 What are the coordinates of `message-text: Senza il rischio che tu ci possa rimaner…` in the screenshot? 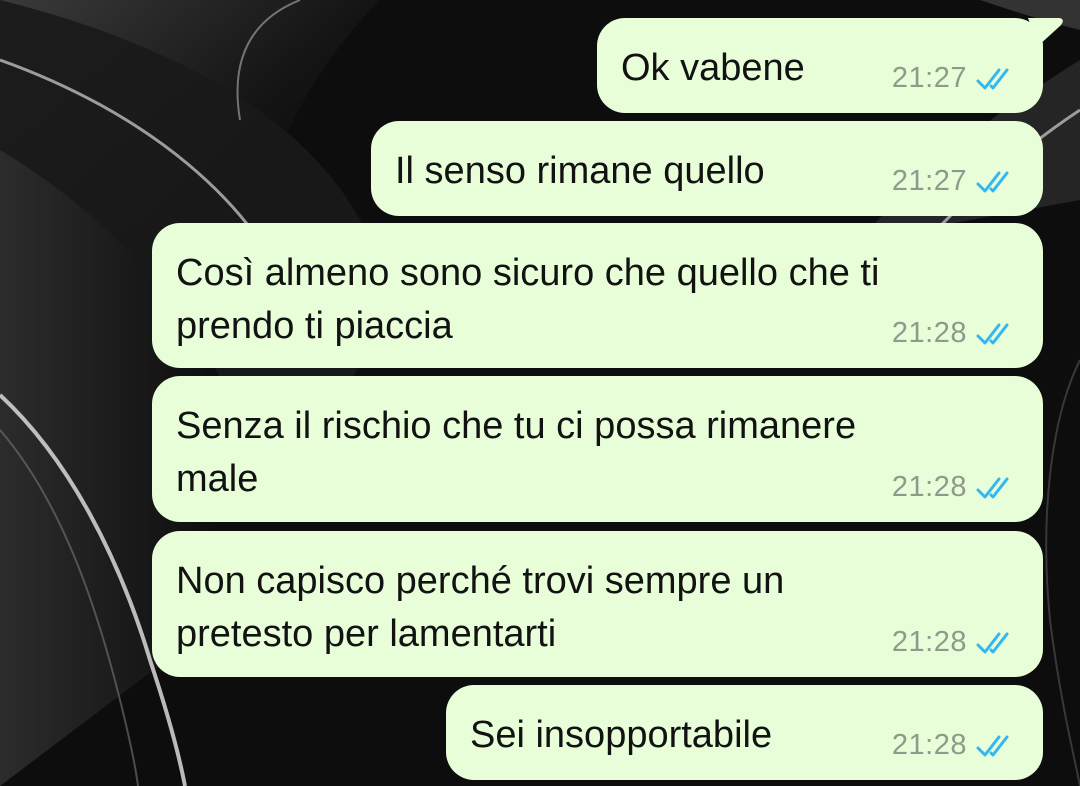 It's located at (516, 452).